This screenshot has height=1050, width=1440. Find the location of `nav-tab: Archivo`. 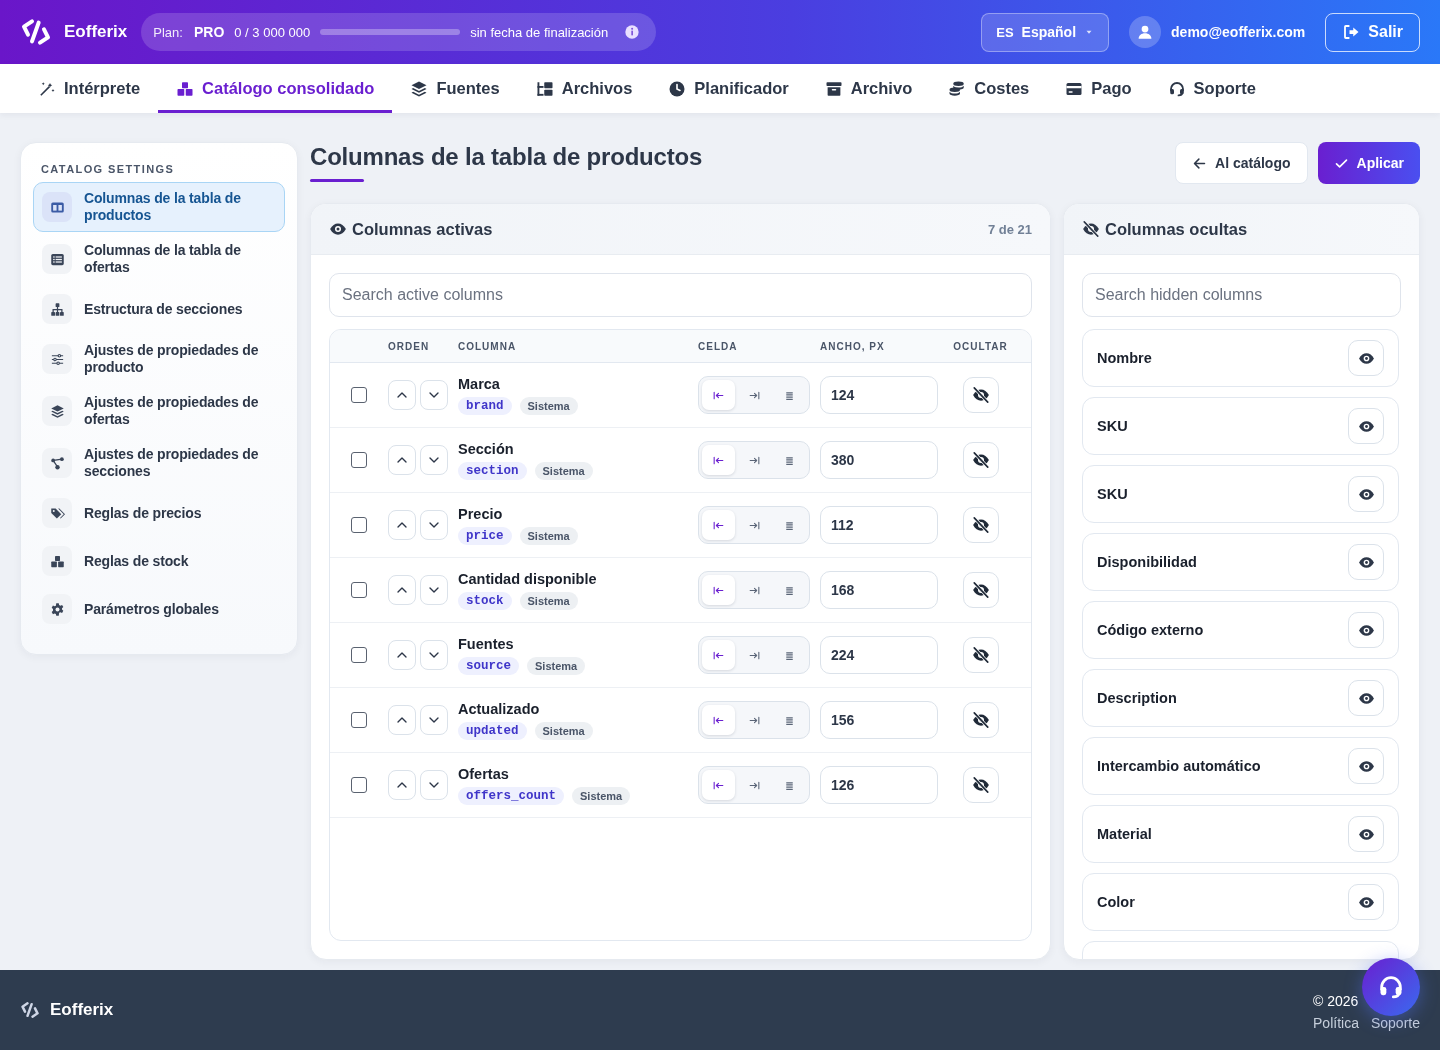

nav-tab: Archivo is located at coordinates (868, 88).